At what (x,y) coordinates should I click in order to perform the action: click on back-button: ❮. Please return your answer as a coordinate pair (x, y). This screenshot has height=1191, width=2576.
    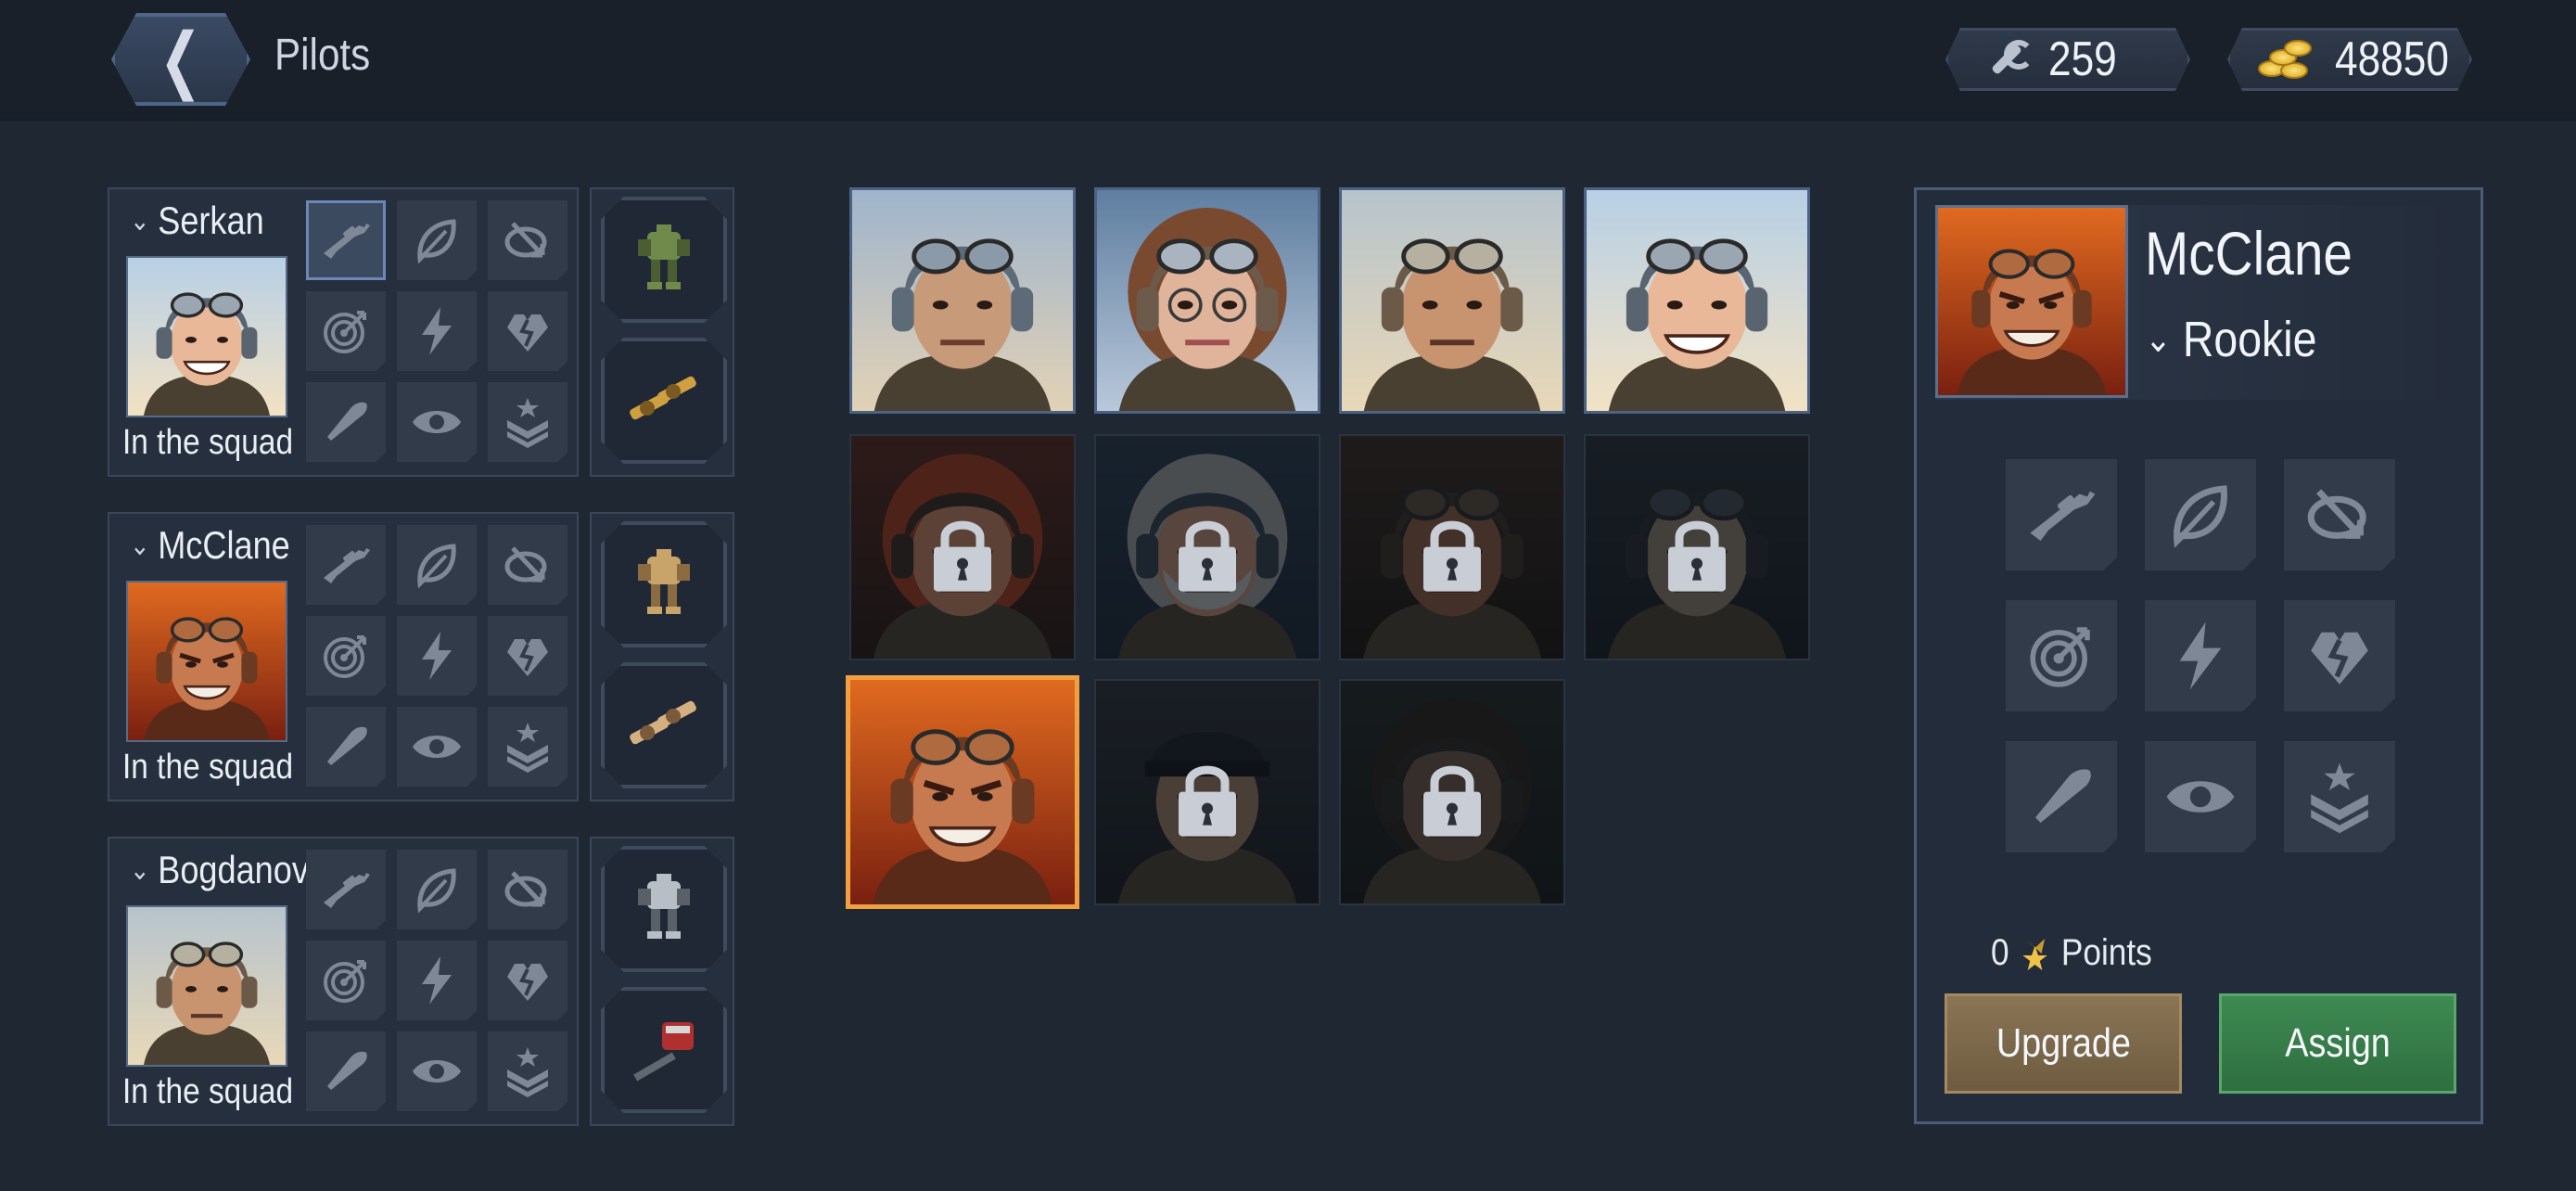
    Looking at the image, I should click on (181, 60).